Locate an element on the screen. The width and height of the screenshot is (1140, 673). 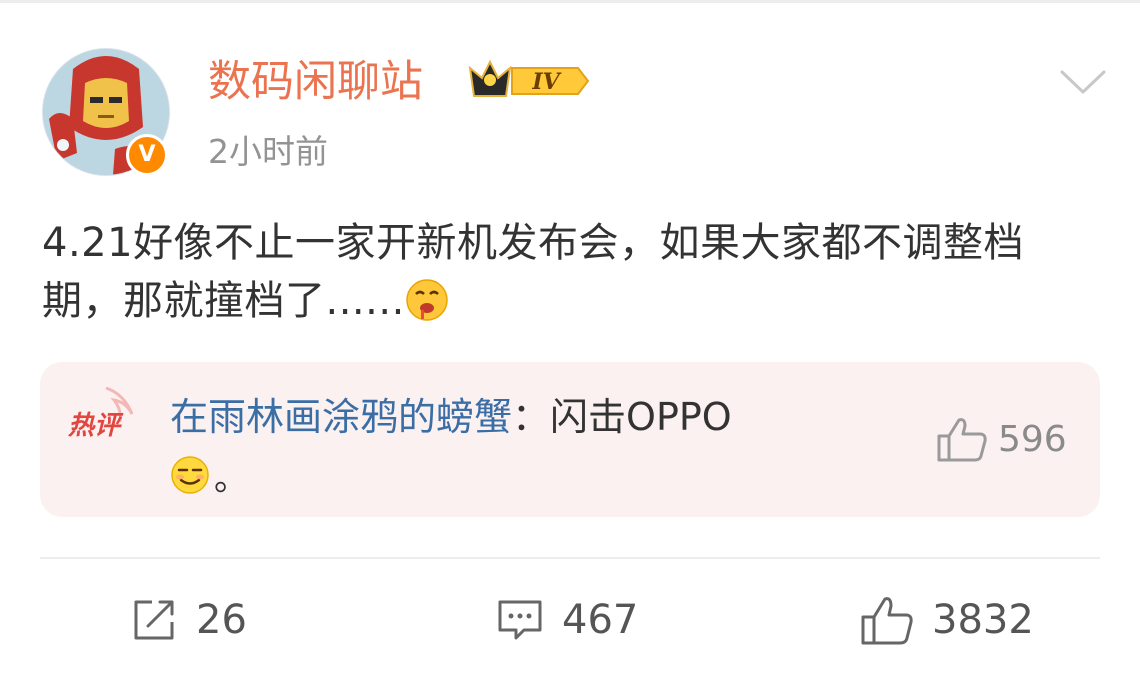
comment-like-button: 596 is located at coordinates (1001, 439).